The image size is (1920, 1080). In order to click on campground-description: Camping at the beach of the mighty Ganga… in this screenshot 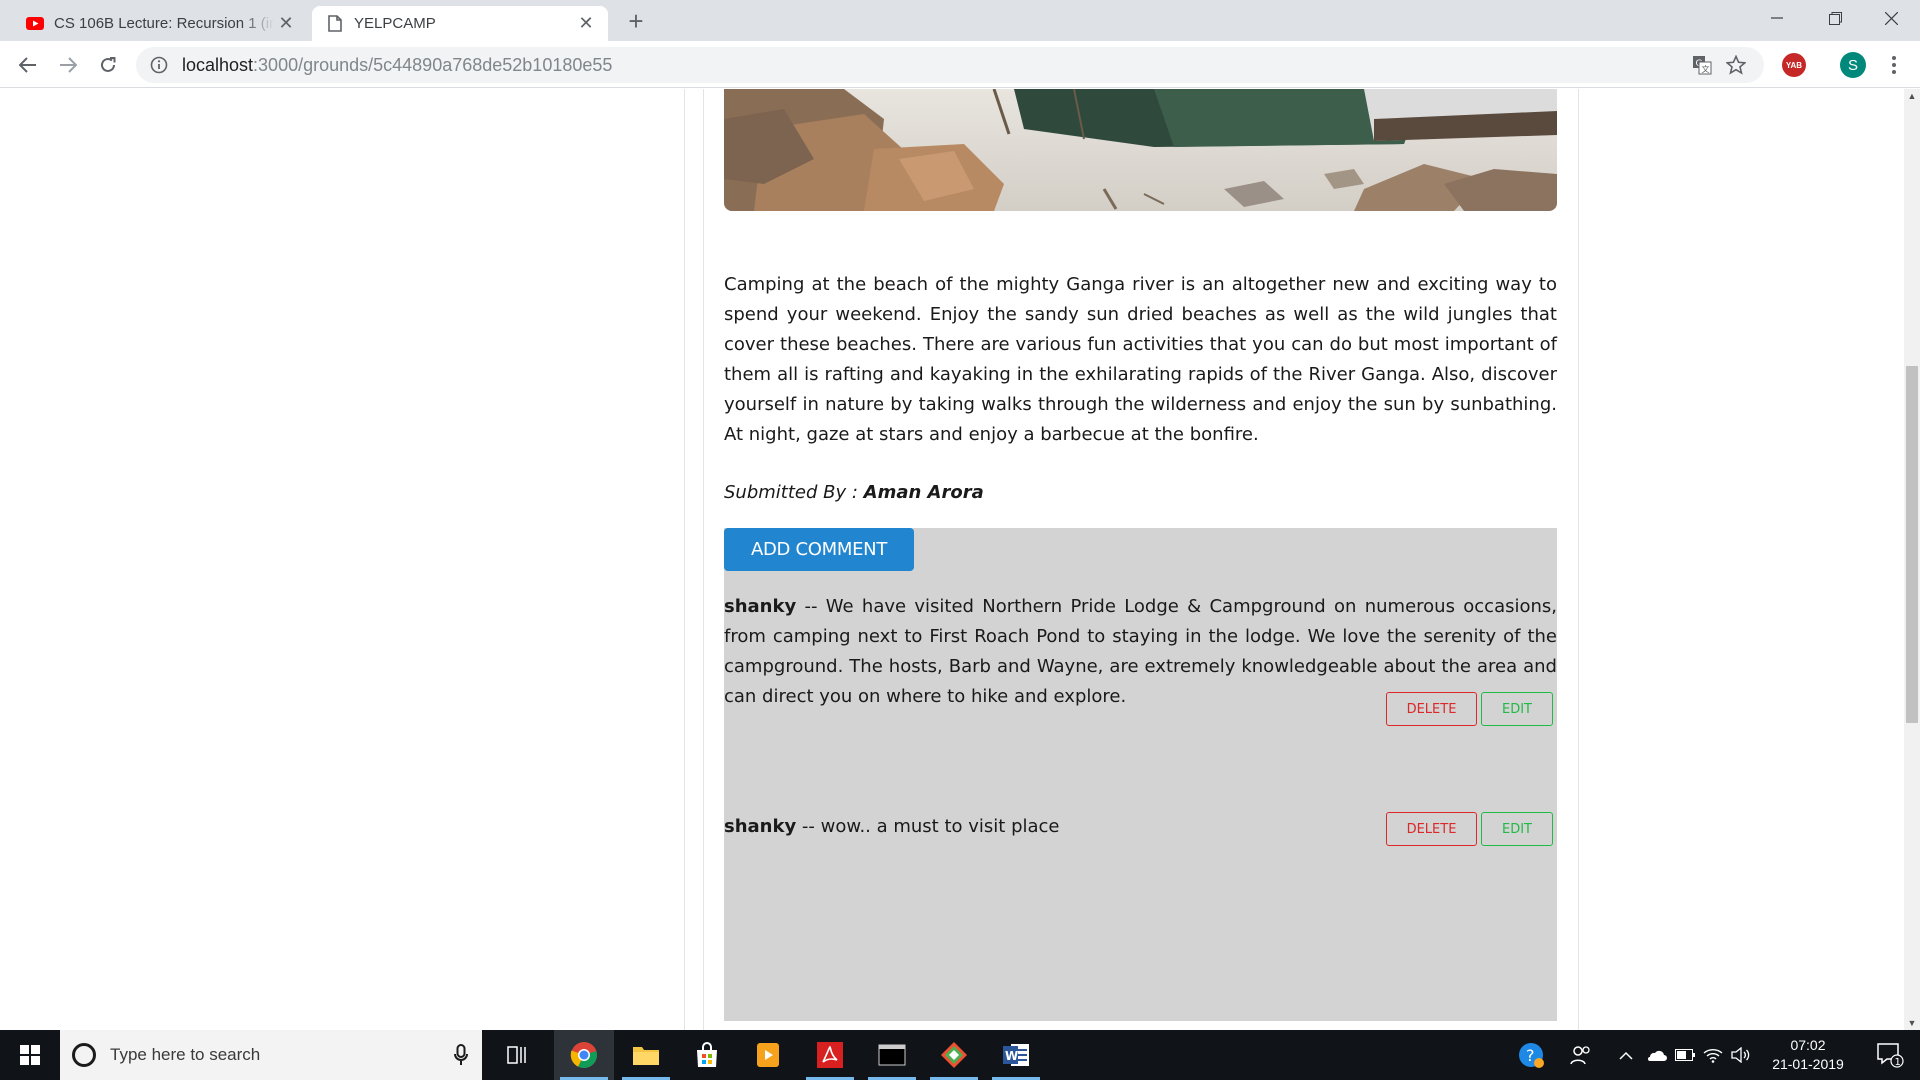, I will do `click(1140, 359)`.